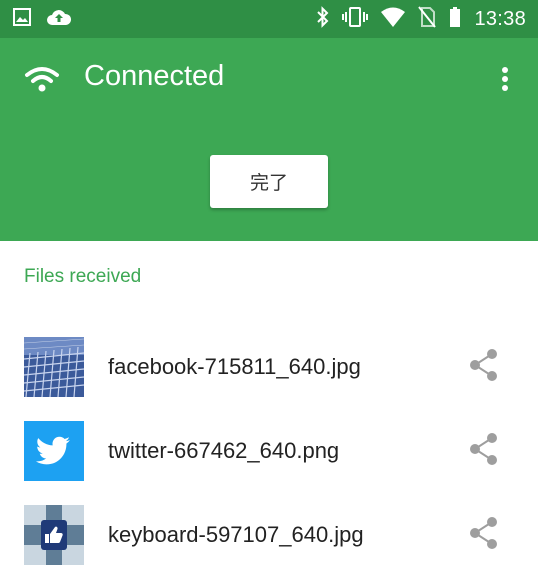 The image size is (538, 580). Describe the element at coordinates (83, 276) in the screenshot. I see `files-received-heading: Files received` at that location.